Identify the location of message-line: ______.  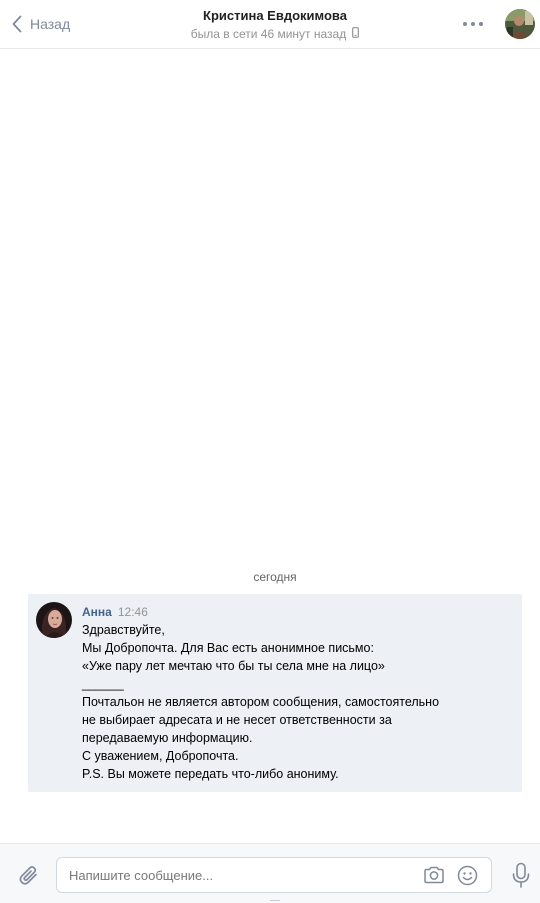
(103, 684).